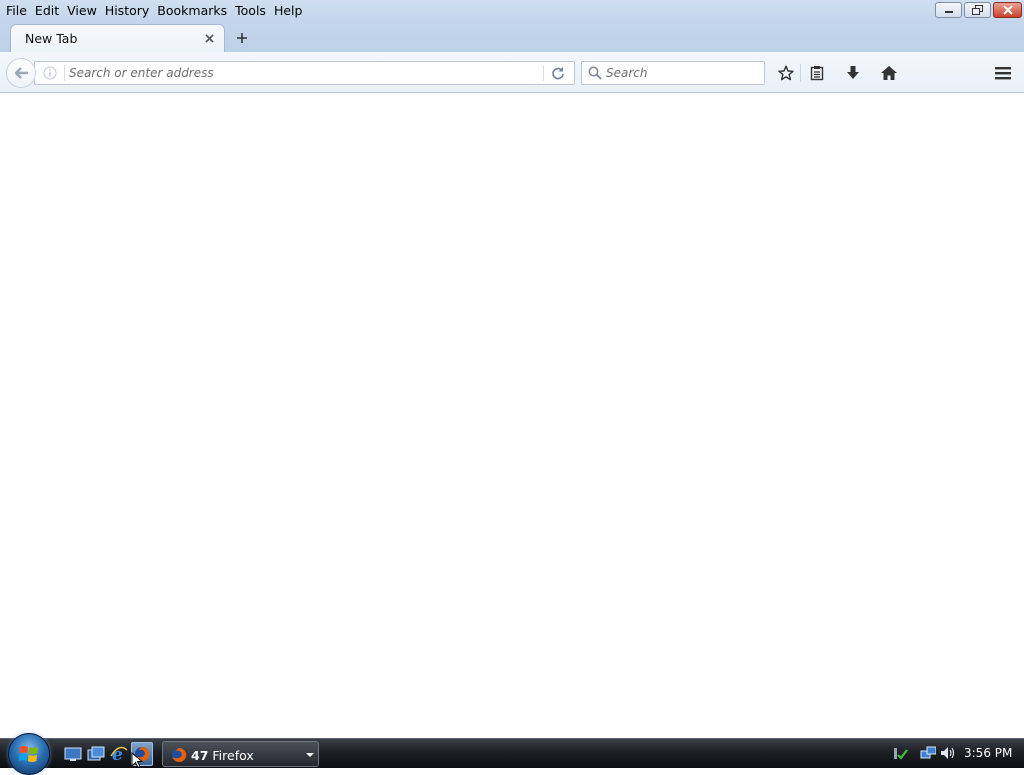  I want to click on navigation-toolbar, so click(512, 72).